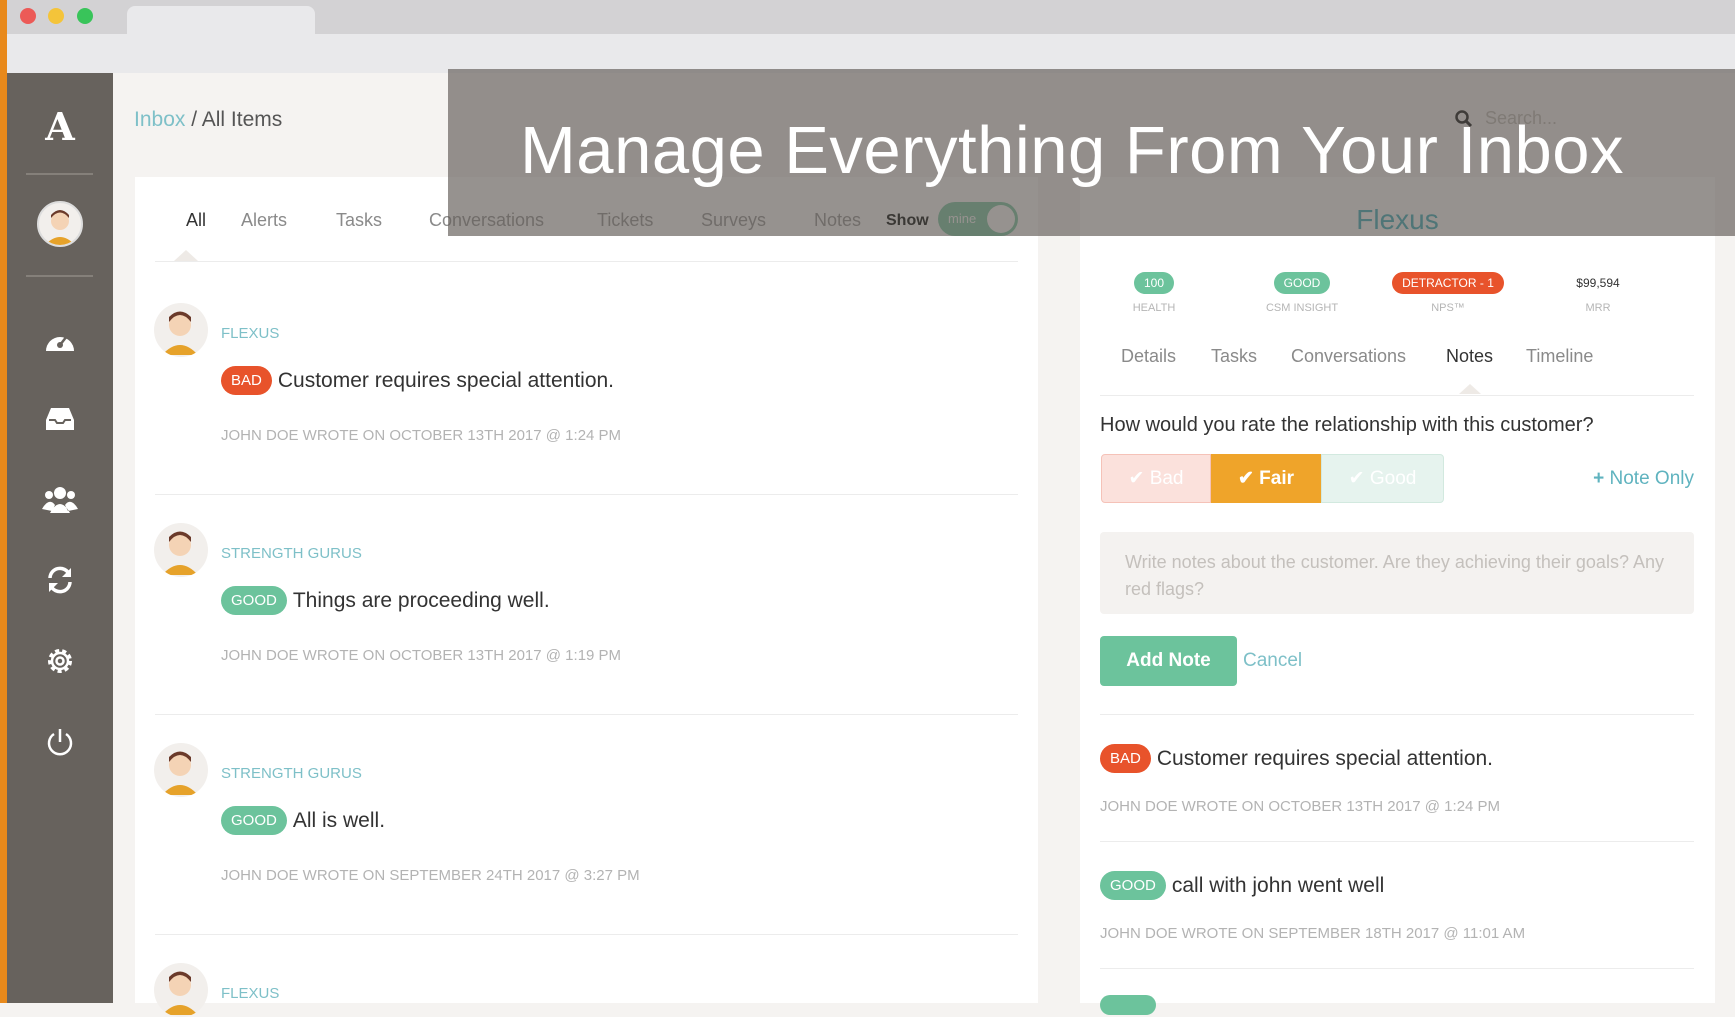  I want to click on detail-tab-notes: Notes, so click(1469, 356).